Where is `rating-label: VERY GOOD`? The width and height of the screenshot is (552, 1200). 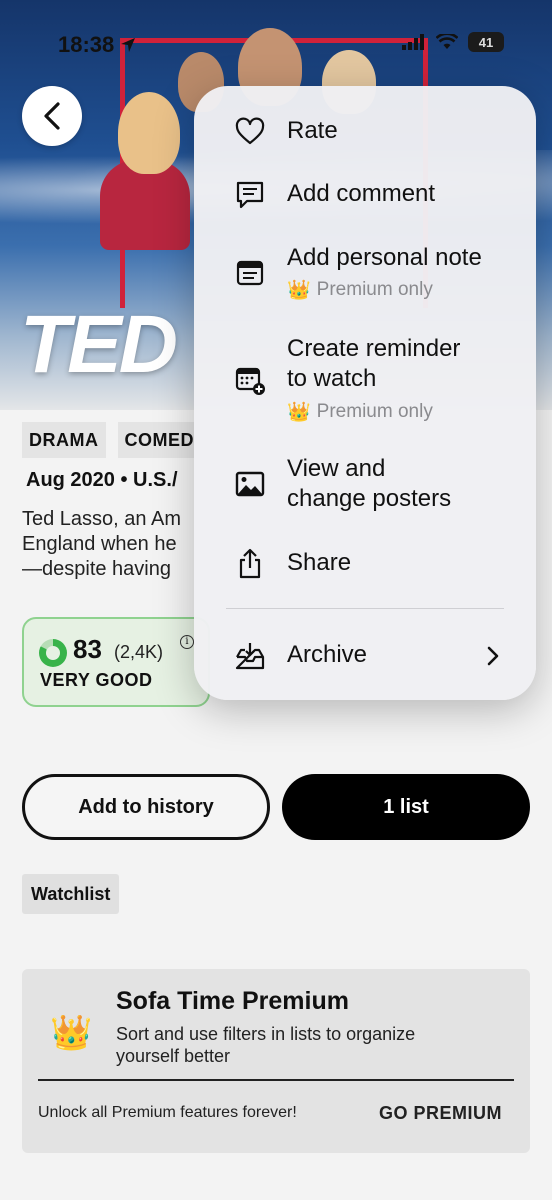
rating-label: VERY GOOD is located at coordinates (96, 680).